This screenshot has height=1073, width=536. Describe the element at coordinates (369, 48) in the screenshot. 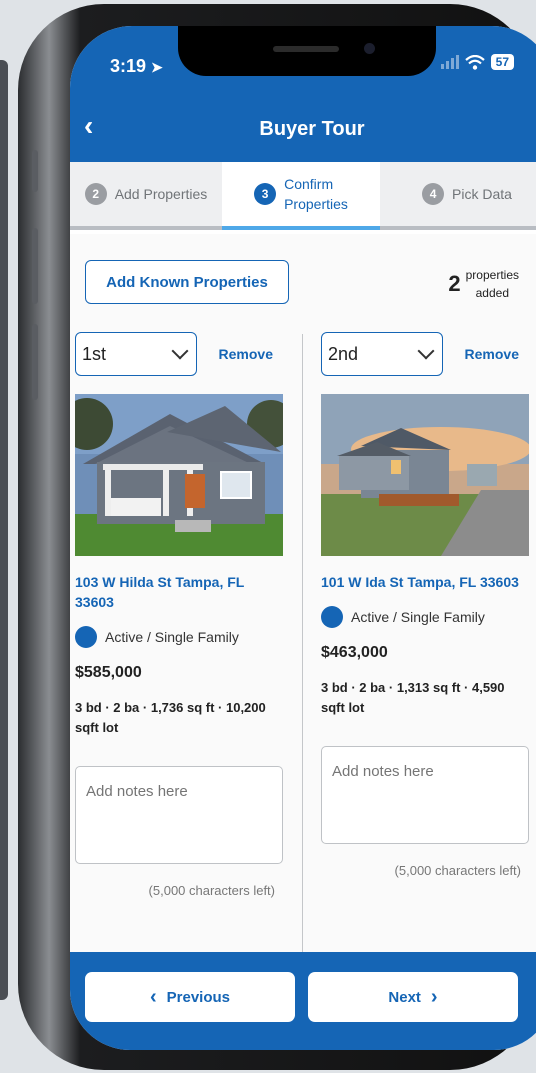

I see `front-camera` at that location.